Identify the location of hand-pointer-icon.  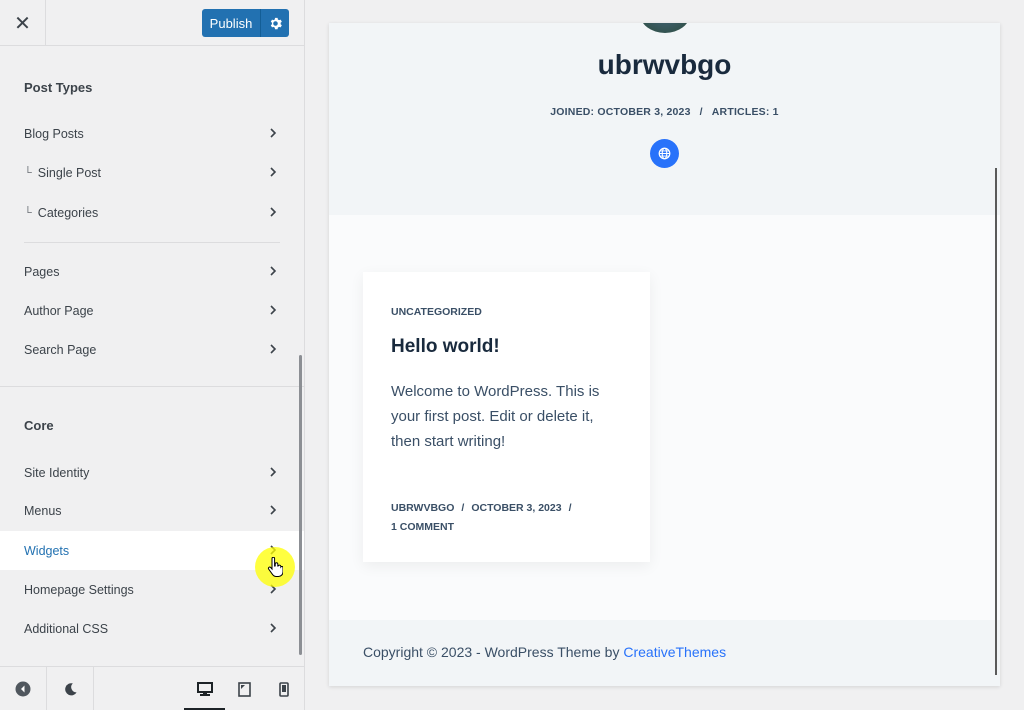
(275, 567).